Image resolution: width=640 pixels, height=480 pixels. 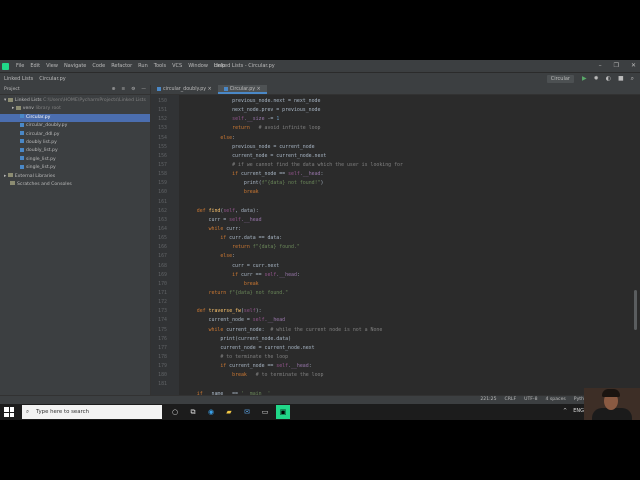 I want to click on terminal-icon: ▭, so click(x=265, y=412).